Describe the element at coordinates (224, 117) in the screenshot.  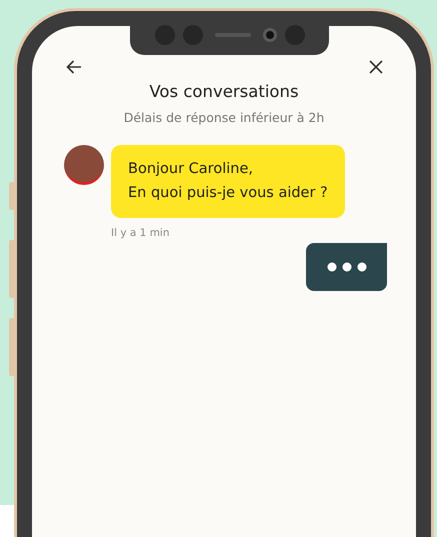
I see `response-time-note: Délais de réponse inférieur à 2h` at that location.